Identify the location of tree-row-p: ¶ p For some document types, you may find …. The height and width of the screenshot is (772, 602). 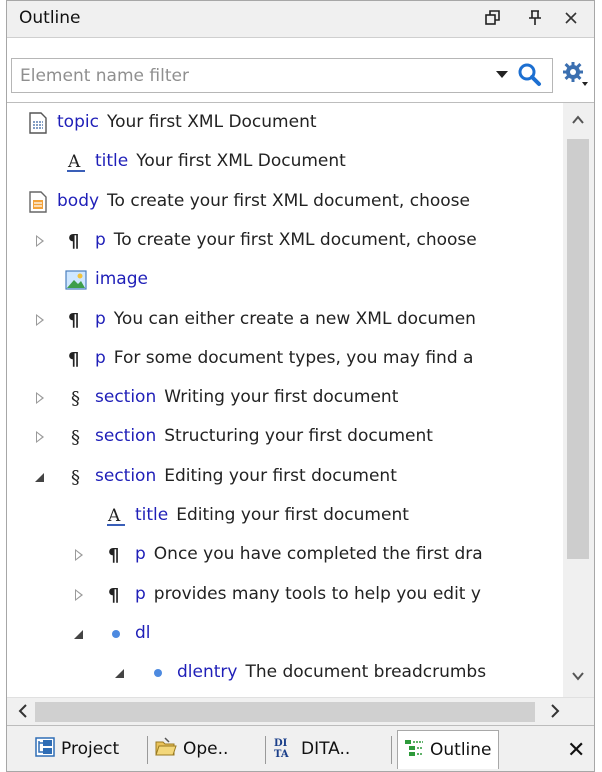
(285, 359).